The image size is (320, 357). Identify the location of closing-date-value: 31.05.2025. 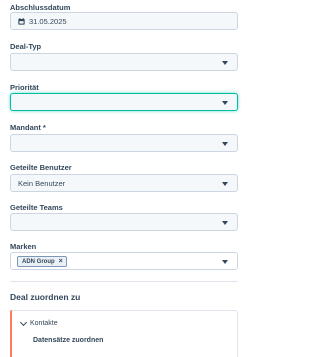
(48, 21).